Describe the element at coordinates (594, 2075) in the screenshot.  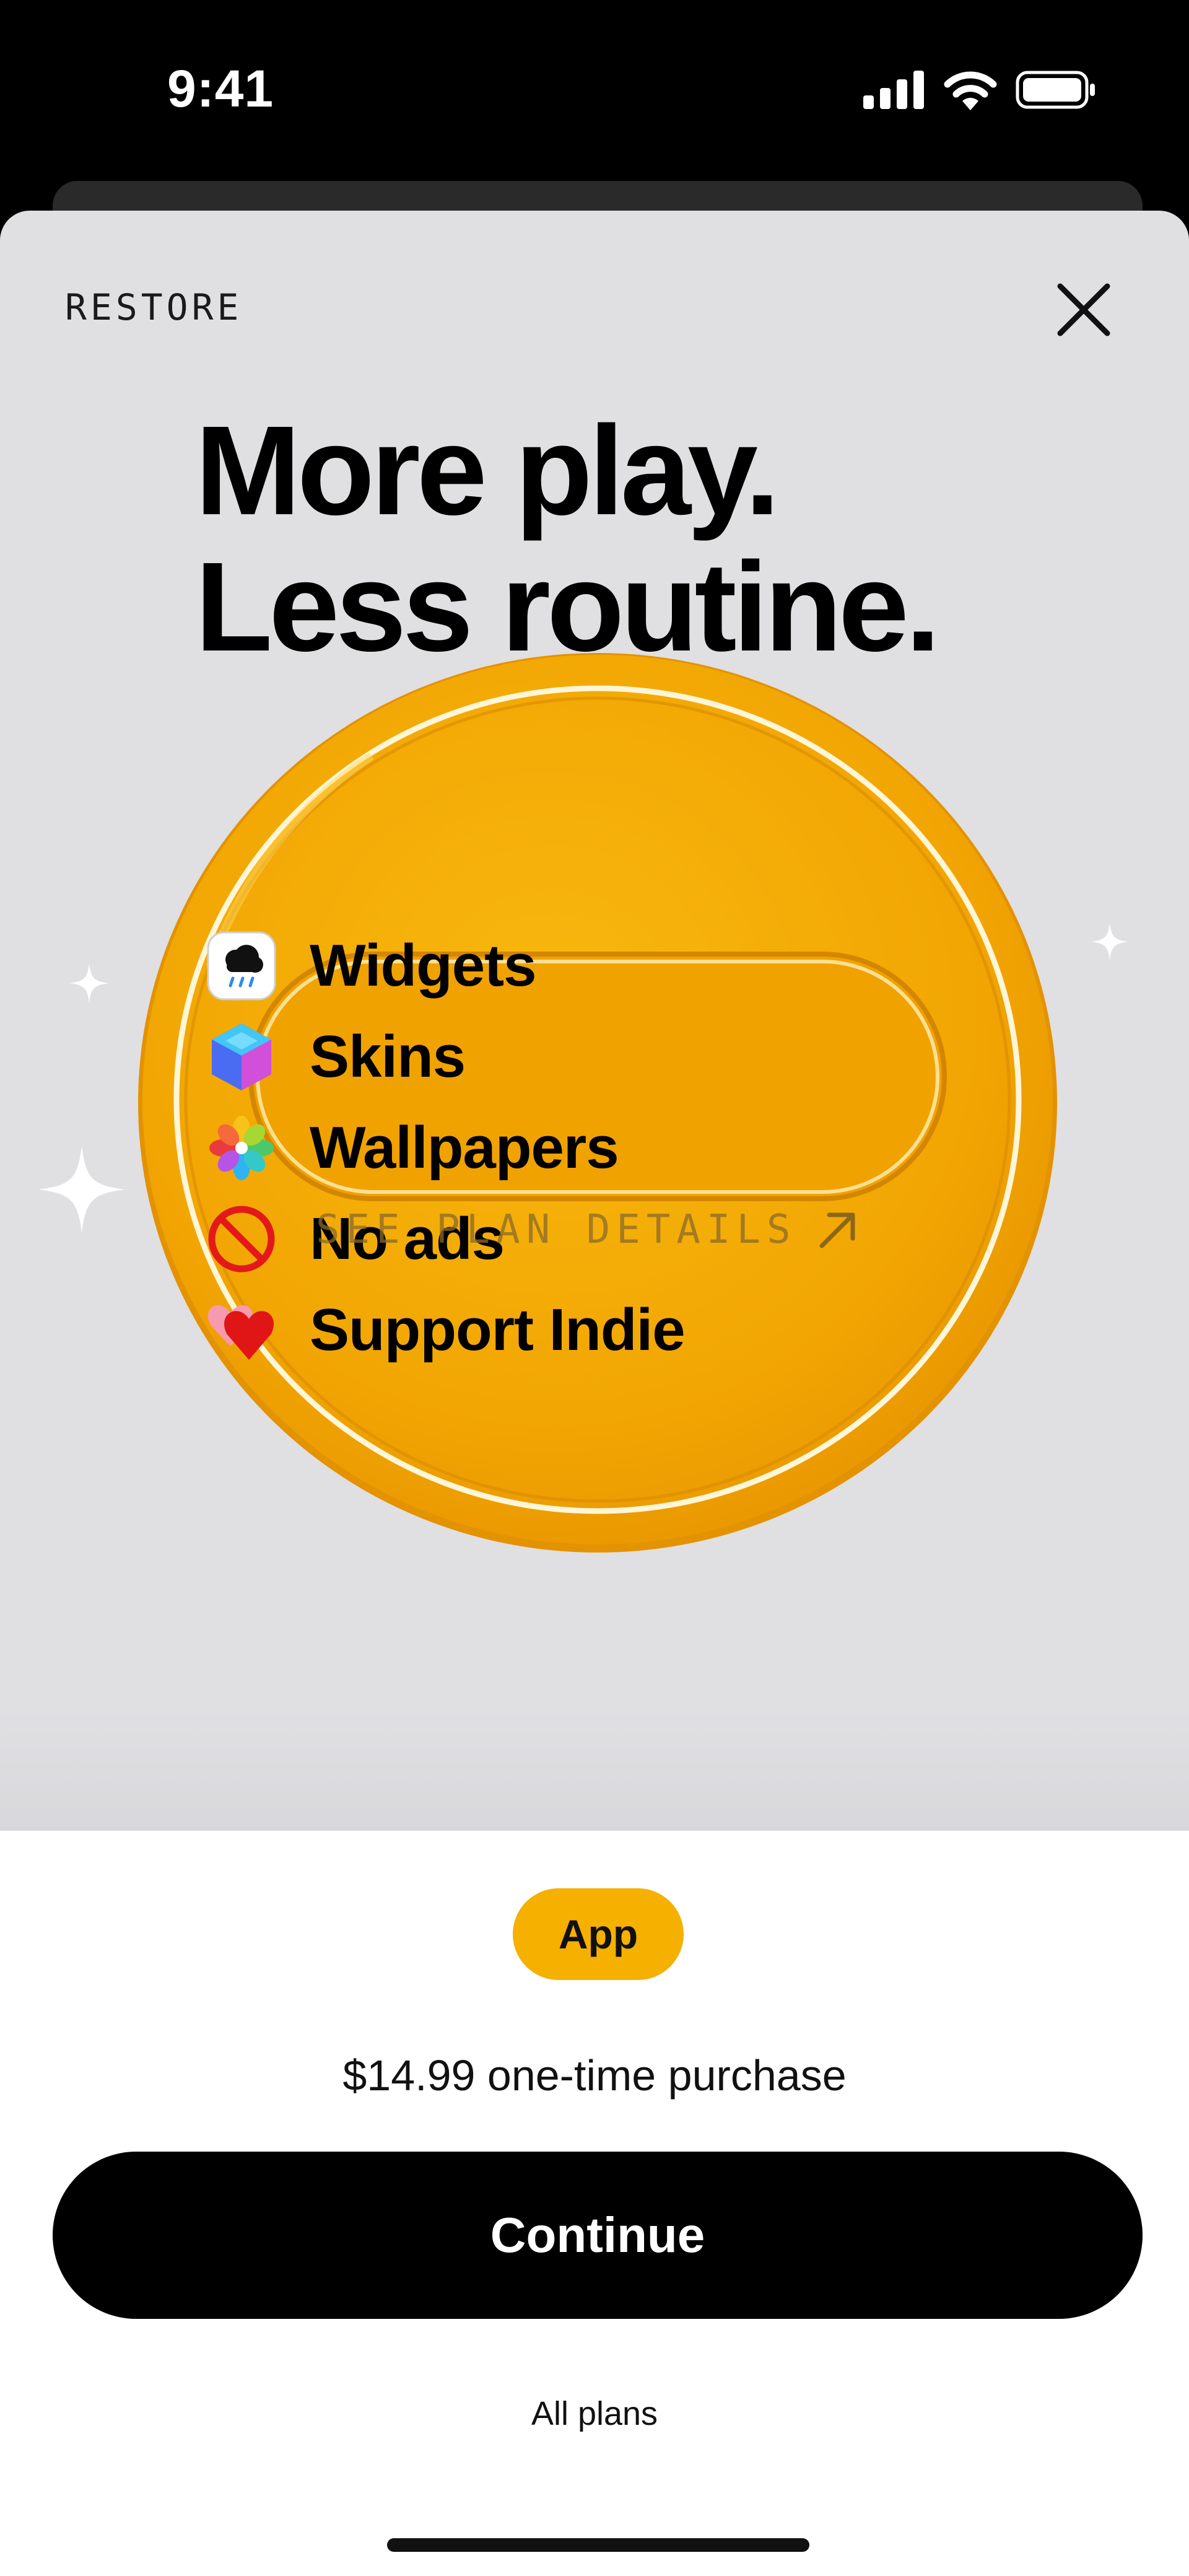
I see `price-text: $14.99 one-time purchase` at that location.